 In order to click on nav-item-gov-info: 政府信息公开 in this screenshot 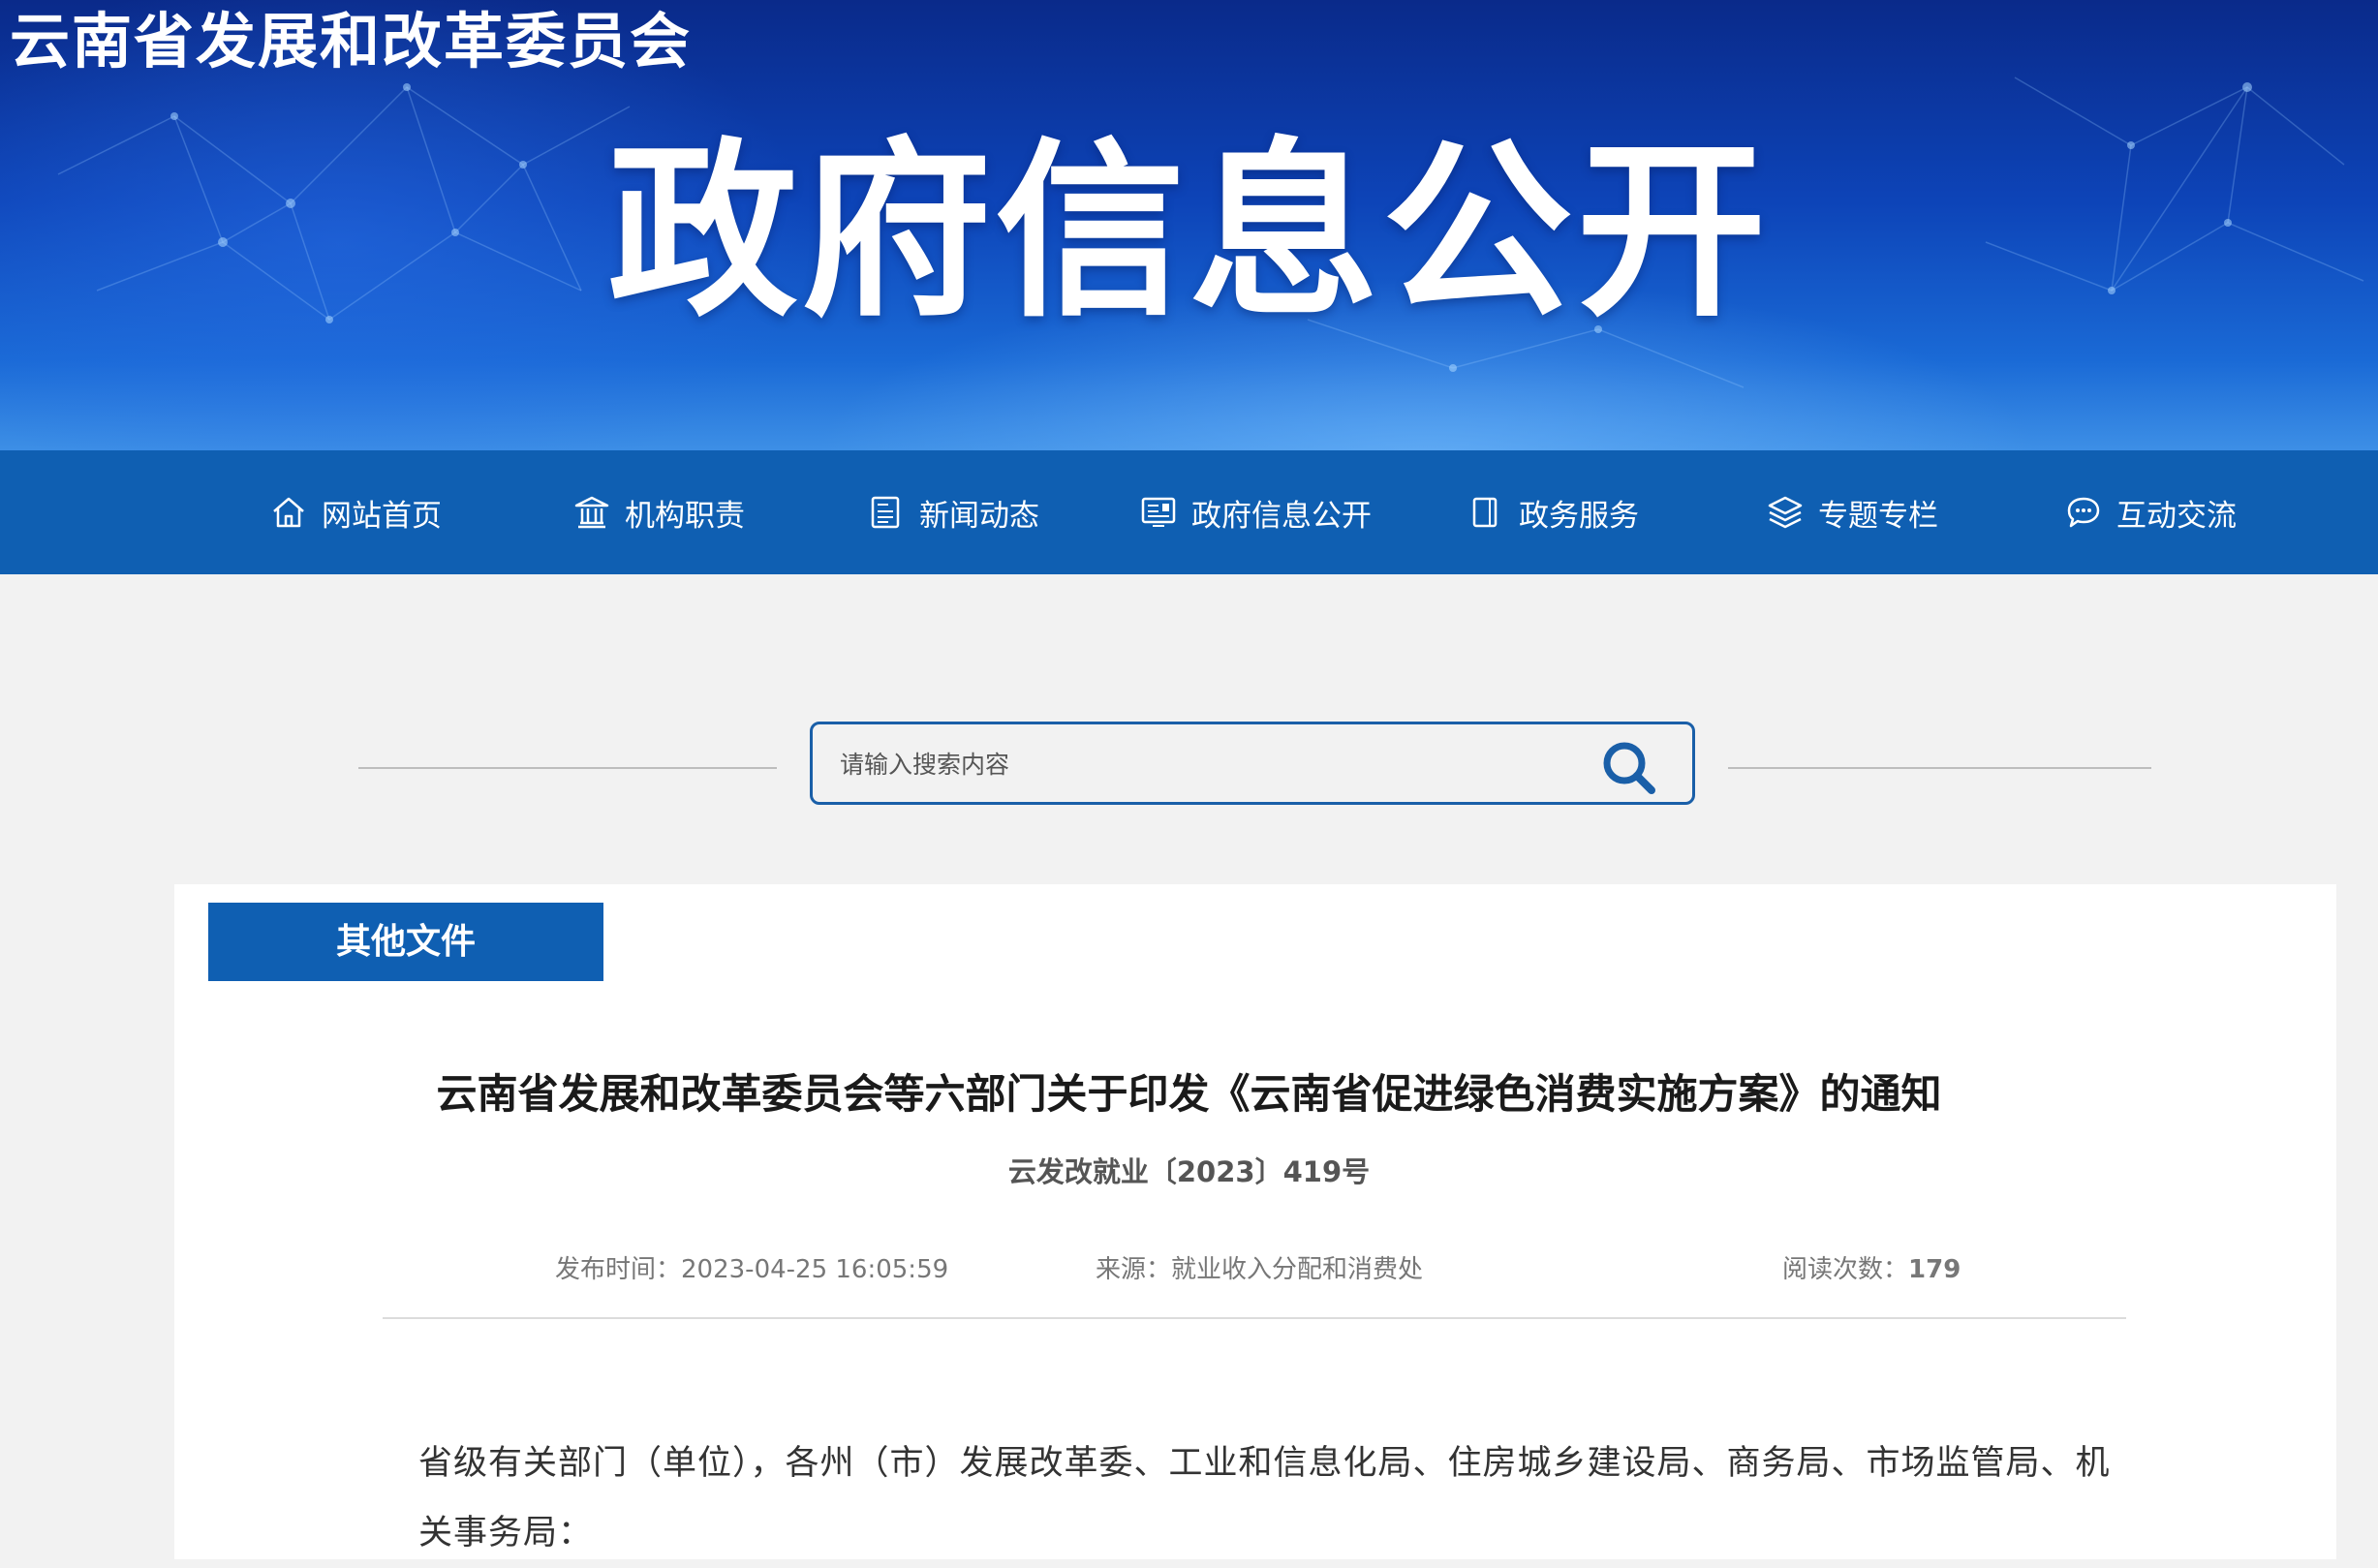, I will do `click(1255, 512)`.